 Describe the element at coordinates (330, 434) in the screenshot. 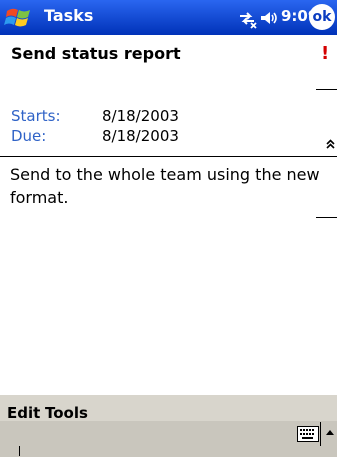

I see `sip-arrow-icon` at that location.